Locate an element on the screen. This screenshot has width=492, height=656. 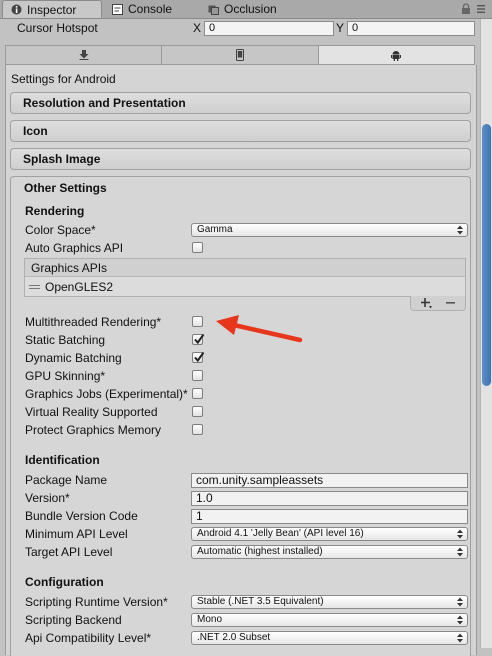
platform-tab-ios is located at coordinates (240, 55).